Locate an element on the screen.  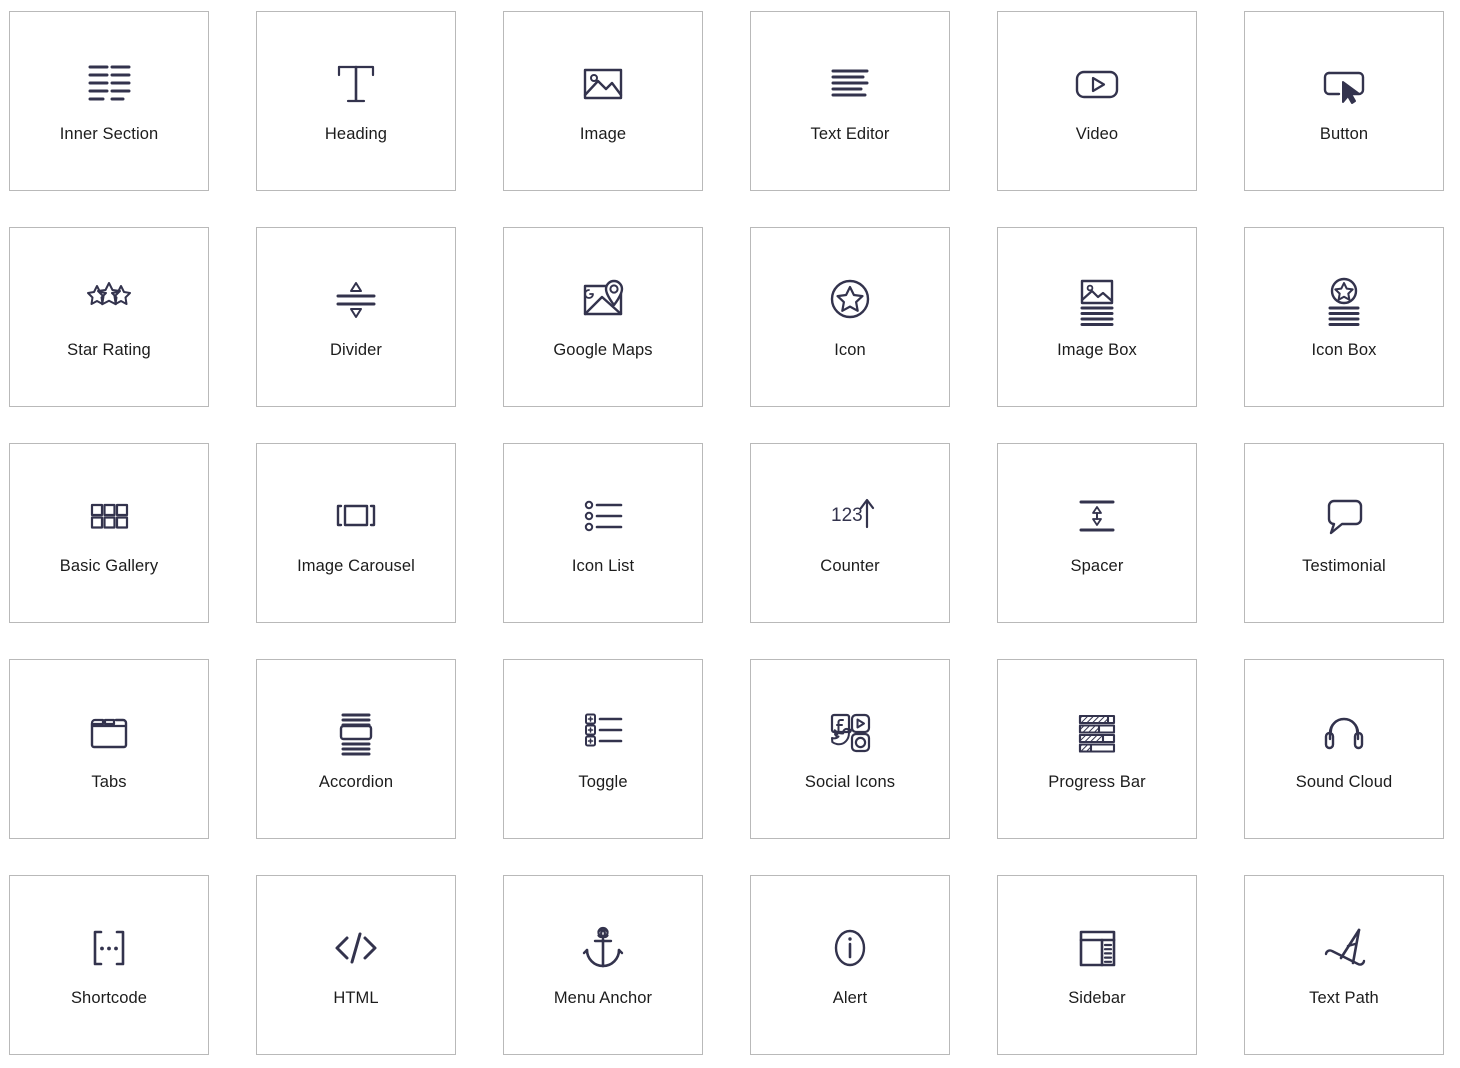
star-rating-icon is located at coordinates (109, 300).